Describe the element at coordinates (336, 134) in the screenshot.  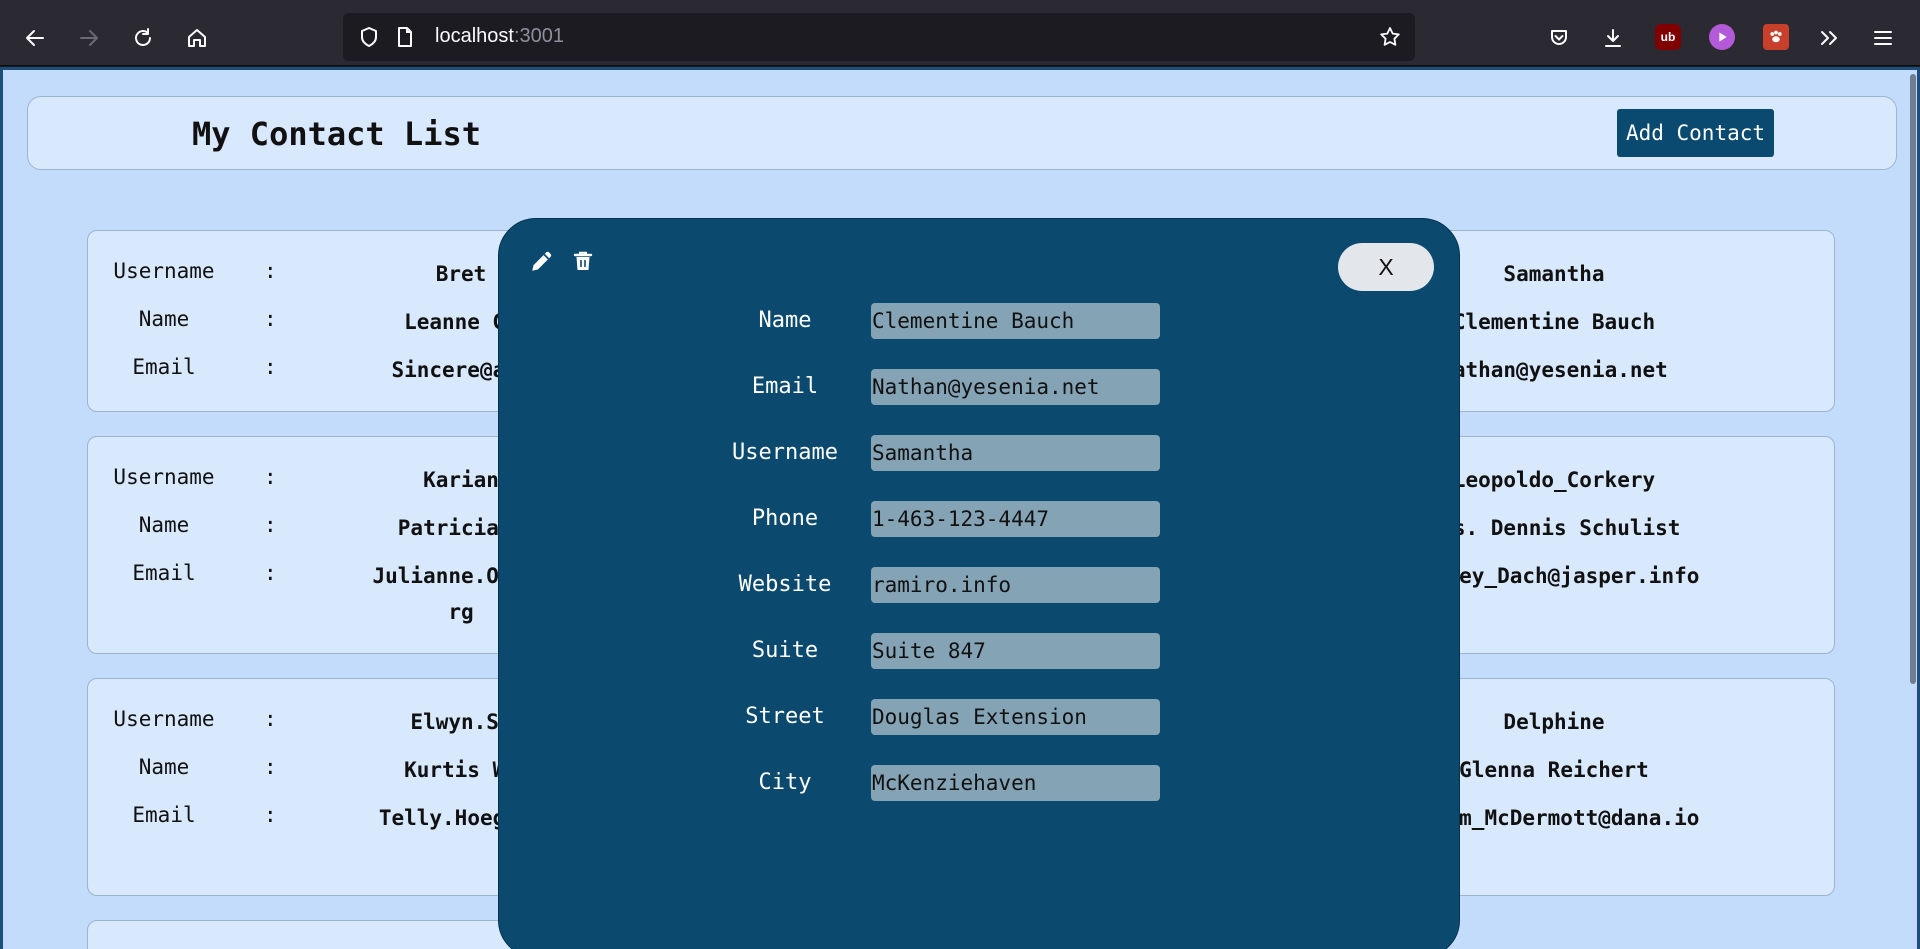
I see `page-title: My Contact List` at that location.